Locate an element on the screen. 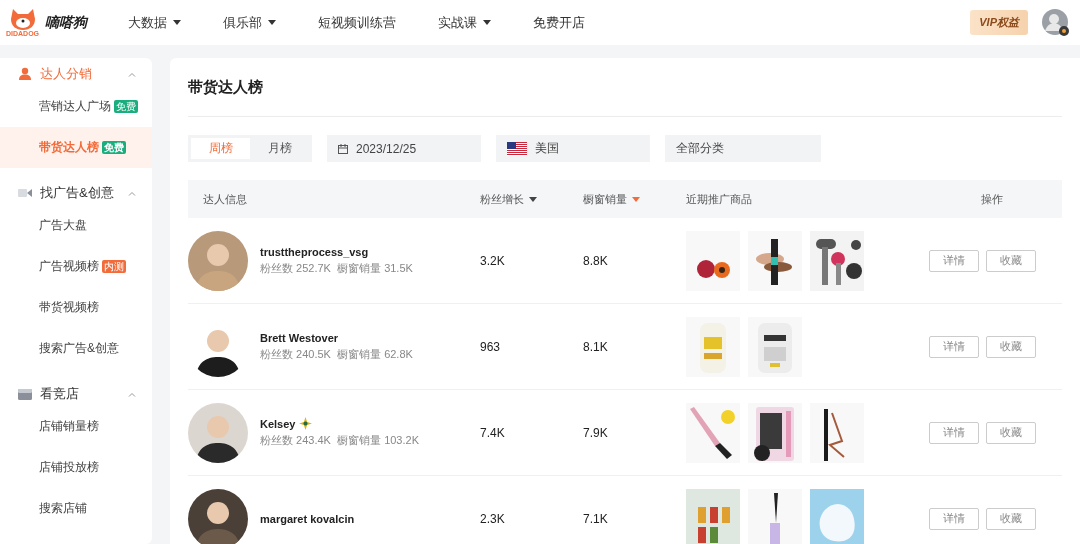  sidebar-item: 店铺销量榜 is located at coordinates (76, 426).